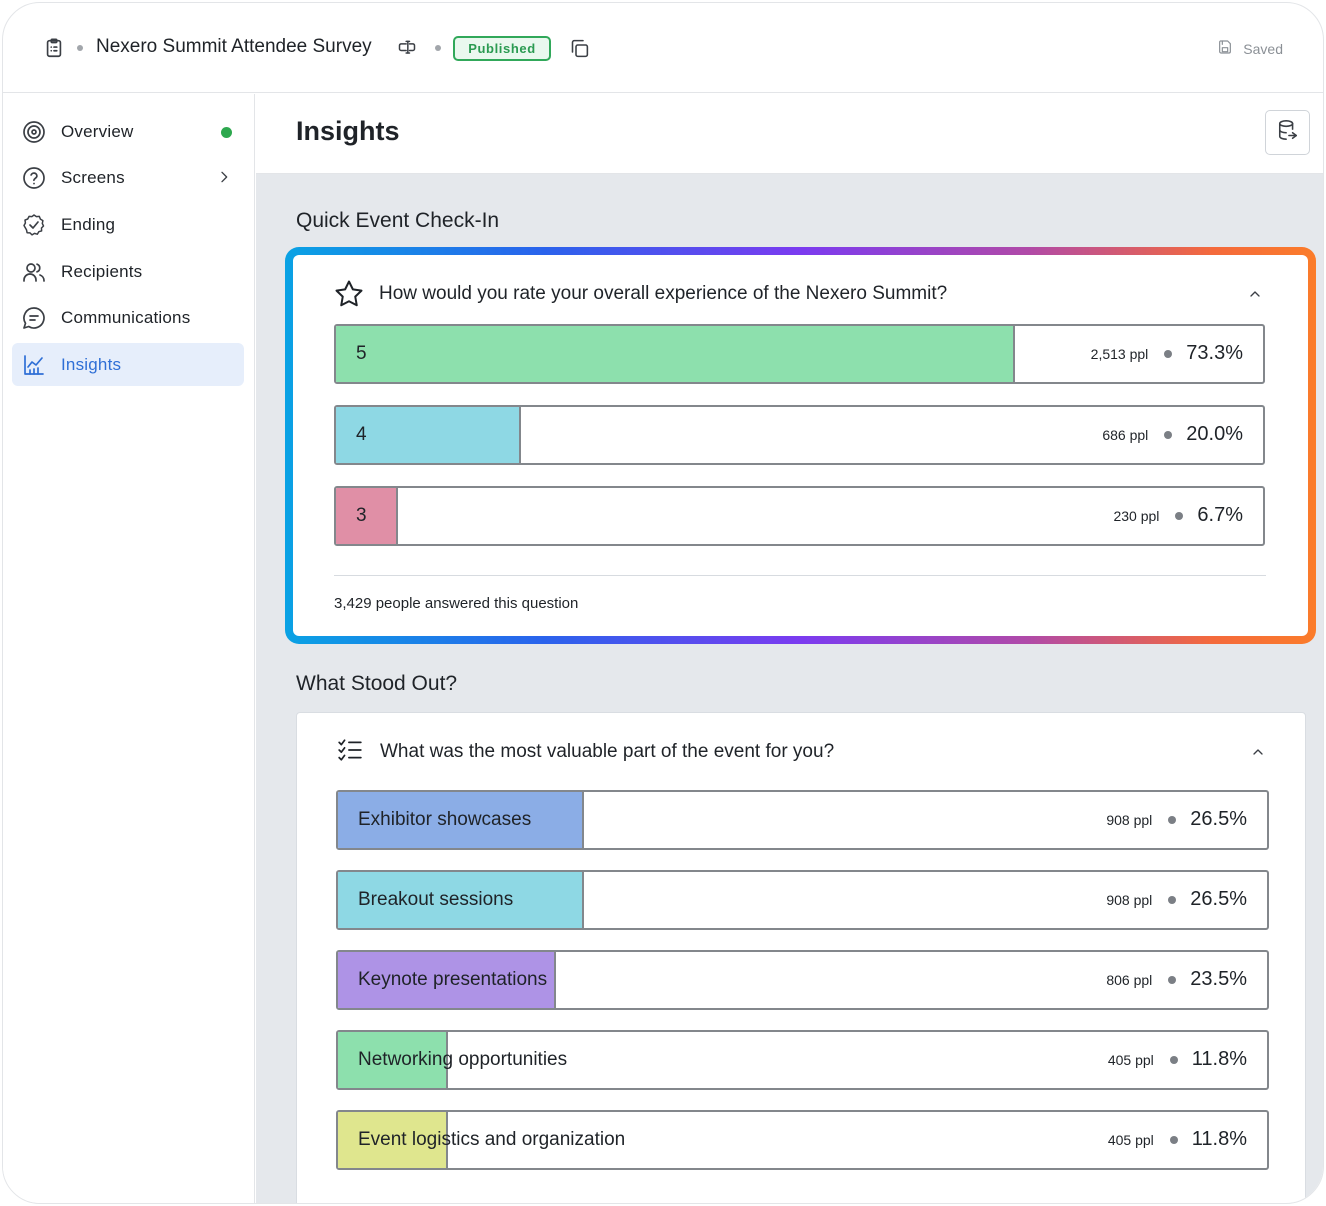  I want to click on section-title: What Stood Out?, so click(377, 683).